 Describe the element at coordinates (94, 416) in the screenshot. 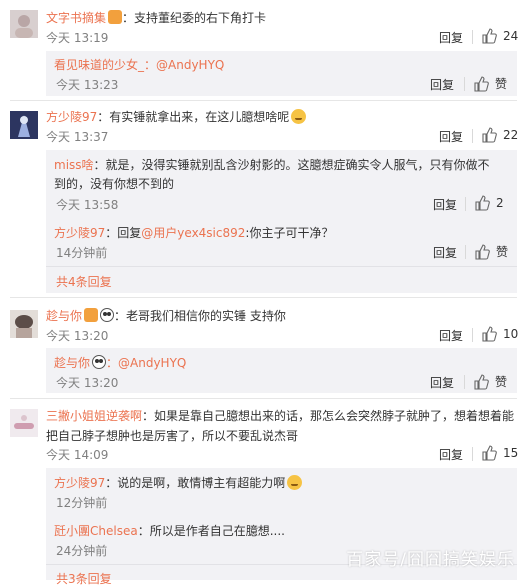

I see `comment-username: 三撇小姐姐逆袭啊` at that location.